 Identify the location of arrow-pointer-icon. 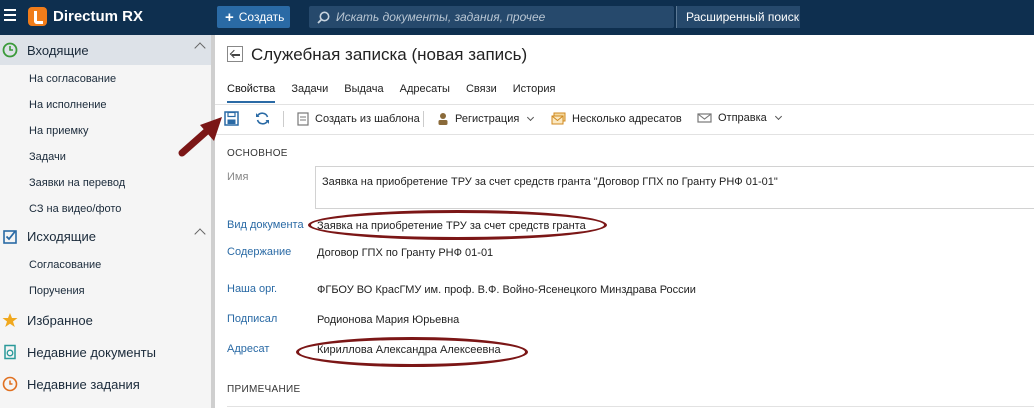
(200, 137).